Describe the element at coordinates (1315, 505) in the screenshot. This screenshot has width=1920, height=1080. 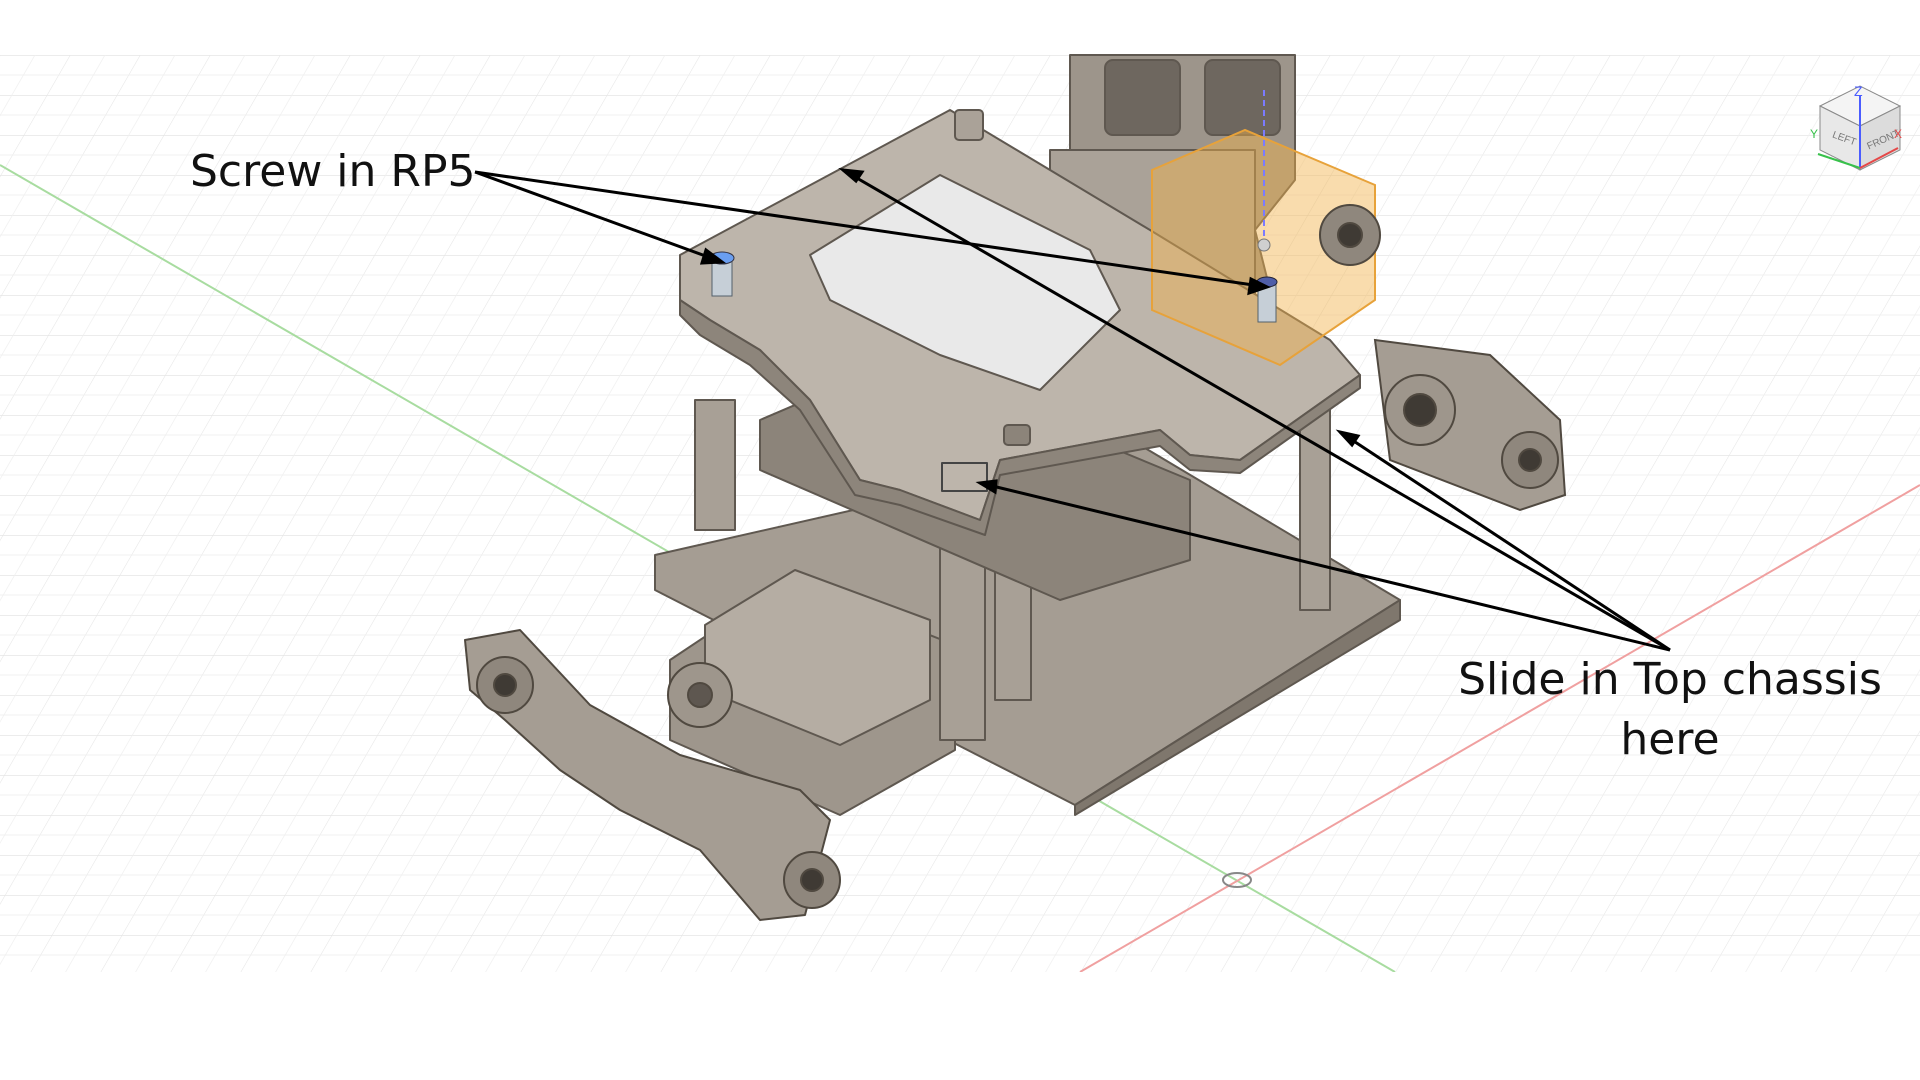
I see `vertical-post-right` at that location.